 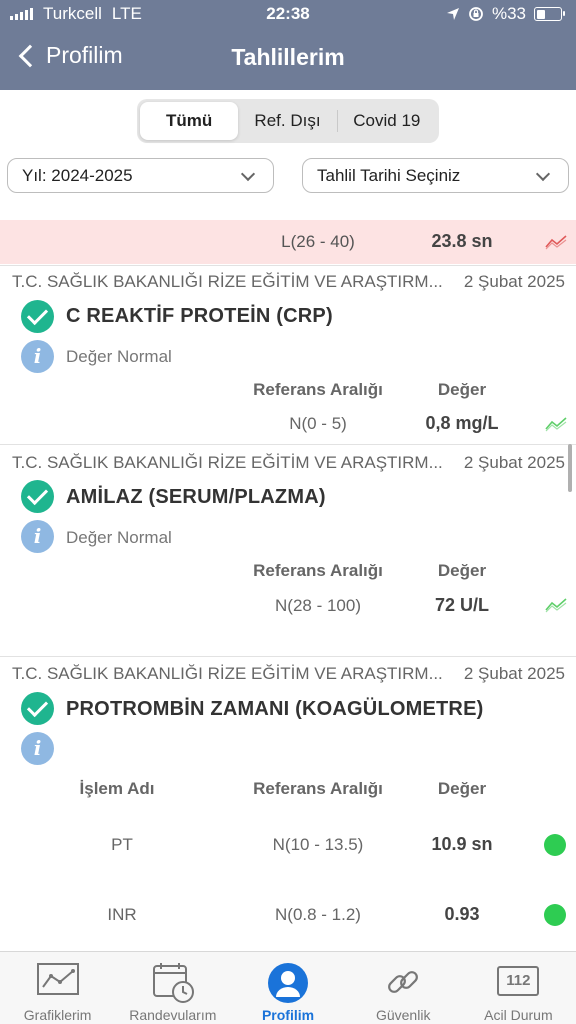 What do you see at coordinates (173, 1015) in the screenshot?
I see `tab-label: Randevularım` at bounding box center [173, 1015].